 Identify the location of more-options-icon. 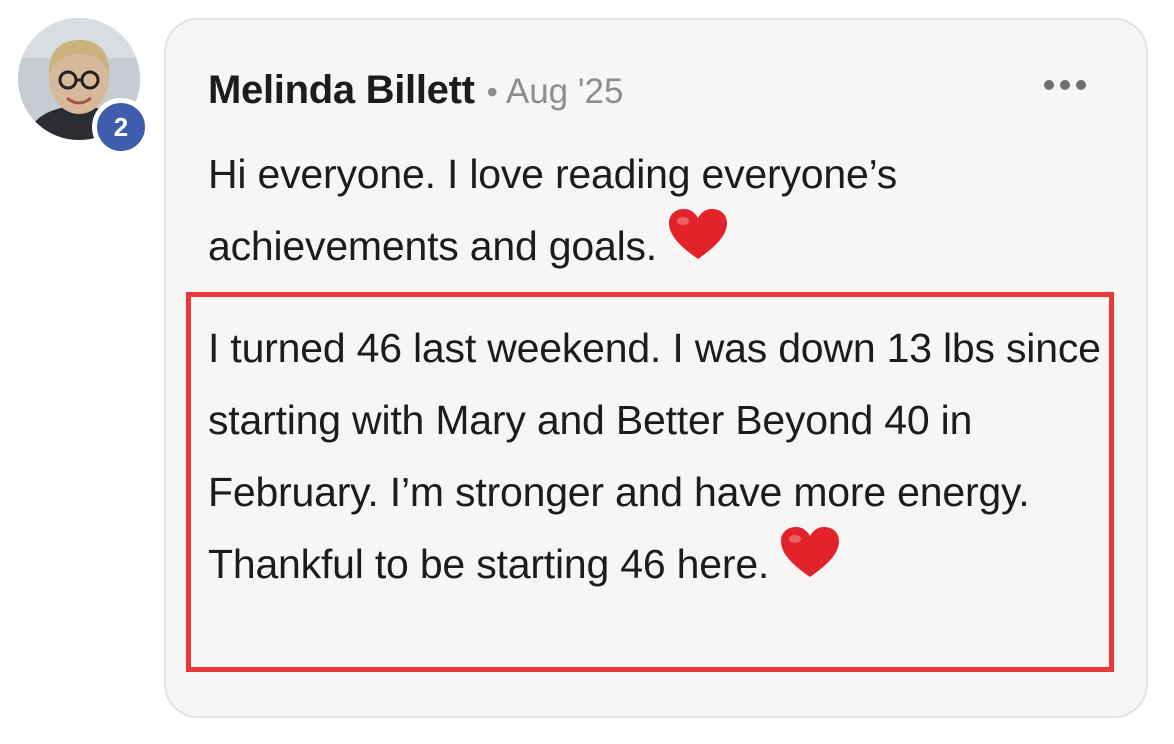
(1065, 85).